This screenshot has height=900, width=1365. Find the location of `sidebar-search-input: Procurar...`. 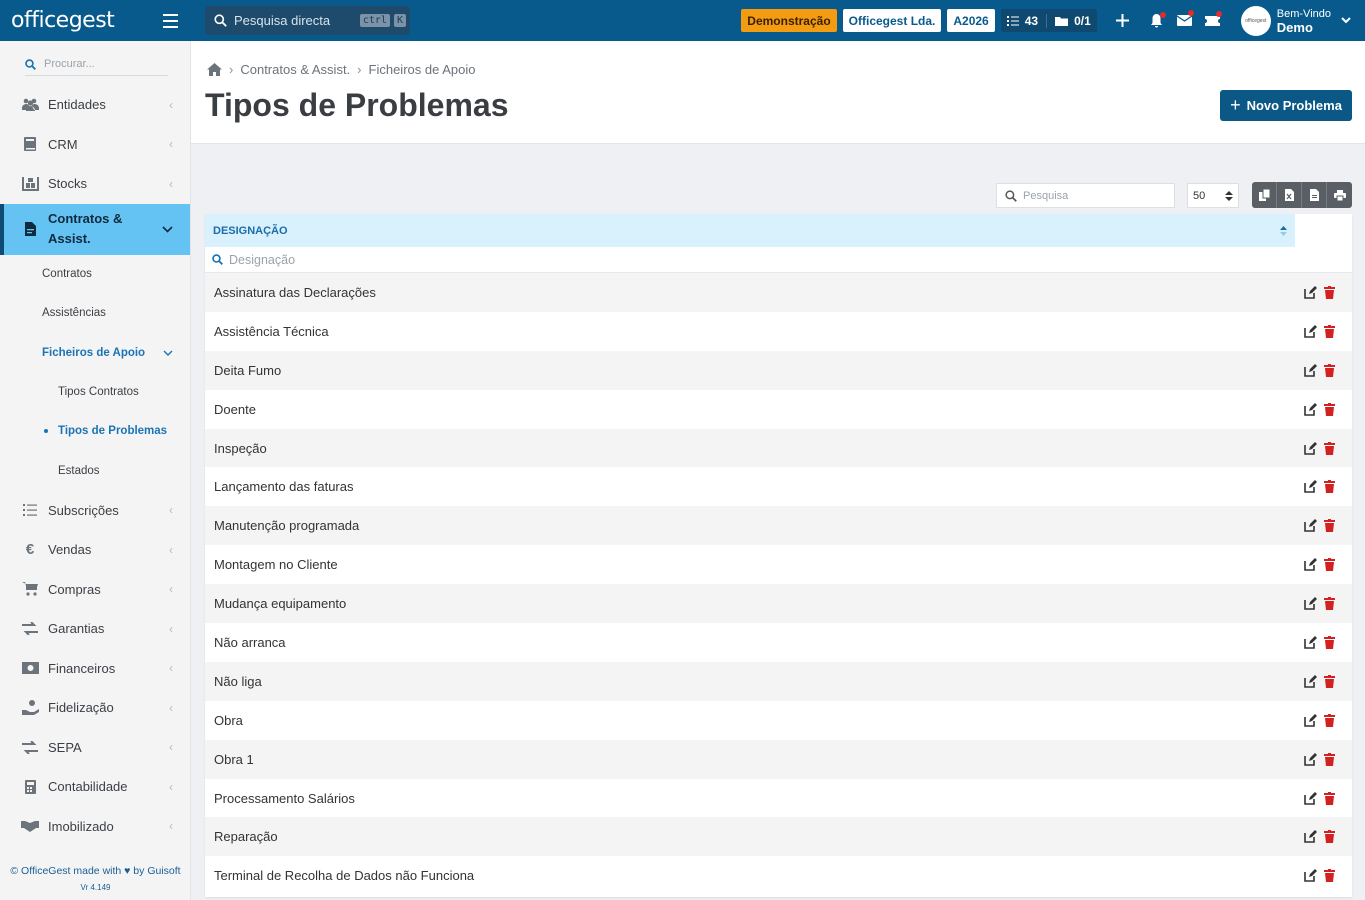

sidebar-search-input: Procurar... is located at coordinates (69, 64).